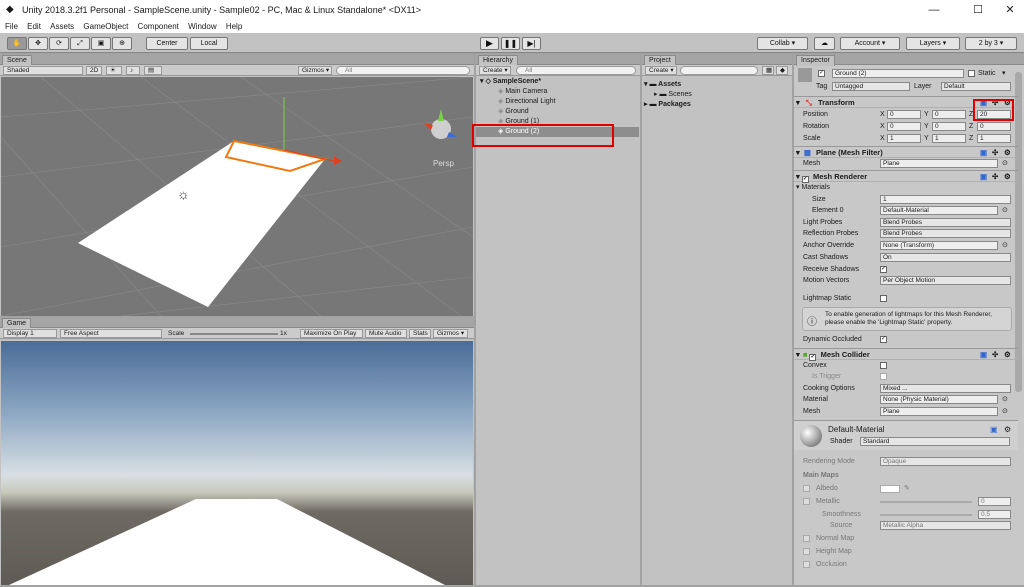 The height and width of the screenshot is (587, 1024). What do you see at coordinates (949, 126) in the screenshot?
I see `rotation-y-field: 0` at bounding box center [949, 126].